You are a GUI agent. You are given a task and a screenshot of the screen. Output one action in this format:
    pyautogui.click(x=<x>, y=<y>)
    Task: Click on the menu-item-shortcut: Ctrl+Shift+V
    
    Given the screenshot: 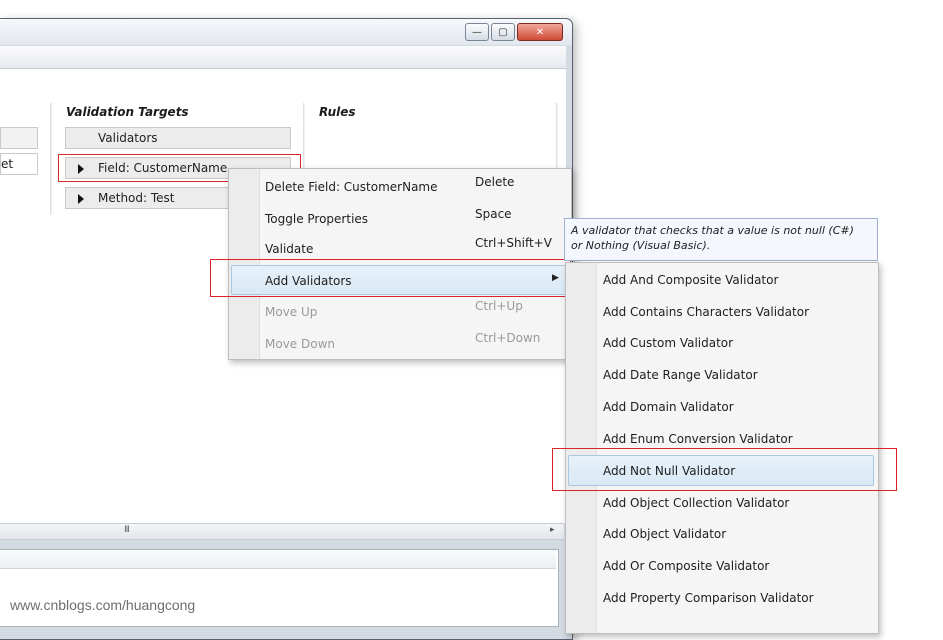 What is the action you would take?
    pyautogui.click(x=513, y=243)
    